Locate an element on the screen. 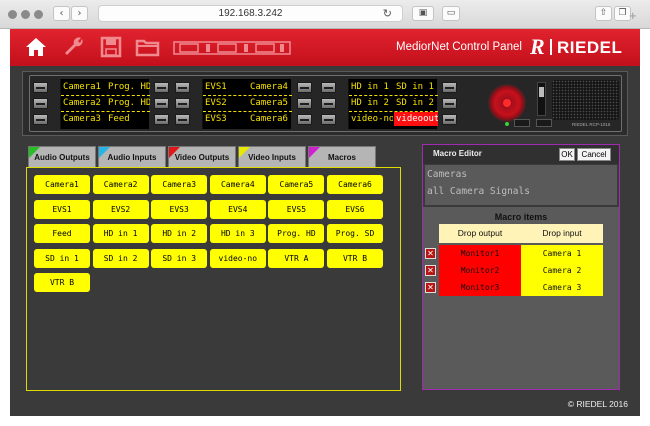  lcd-row: Camera1 Prog. HD is located at coordinates (105, 87).